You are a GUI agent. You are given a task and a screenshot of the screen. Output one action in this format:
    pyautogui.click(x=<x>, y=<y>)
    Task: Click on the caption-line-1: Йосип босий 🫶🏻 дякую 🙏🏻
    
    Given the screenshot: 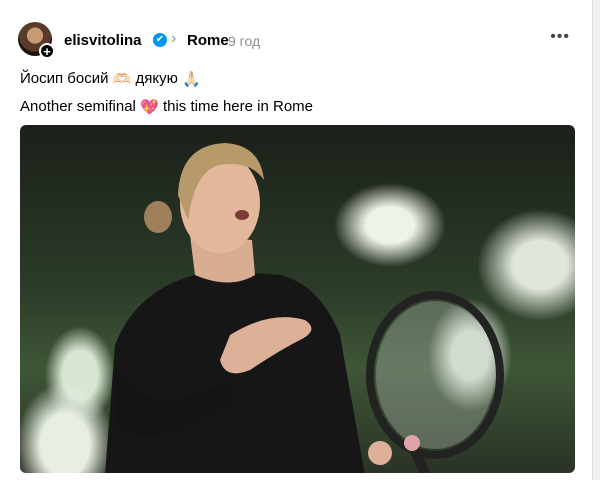 What is the action you would take?
    pyautogui.click(x=110, y=79)
    